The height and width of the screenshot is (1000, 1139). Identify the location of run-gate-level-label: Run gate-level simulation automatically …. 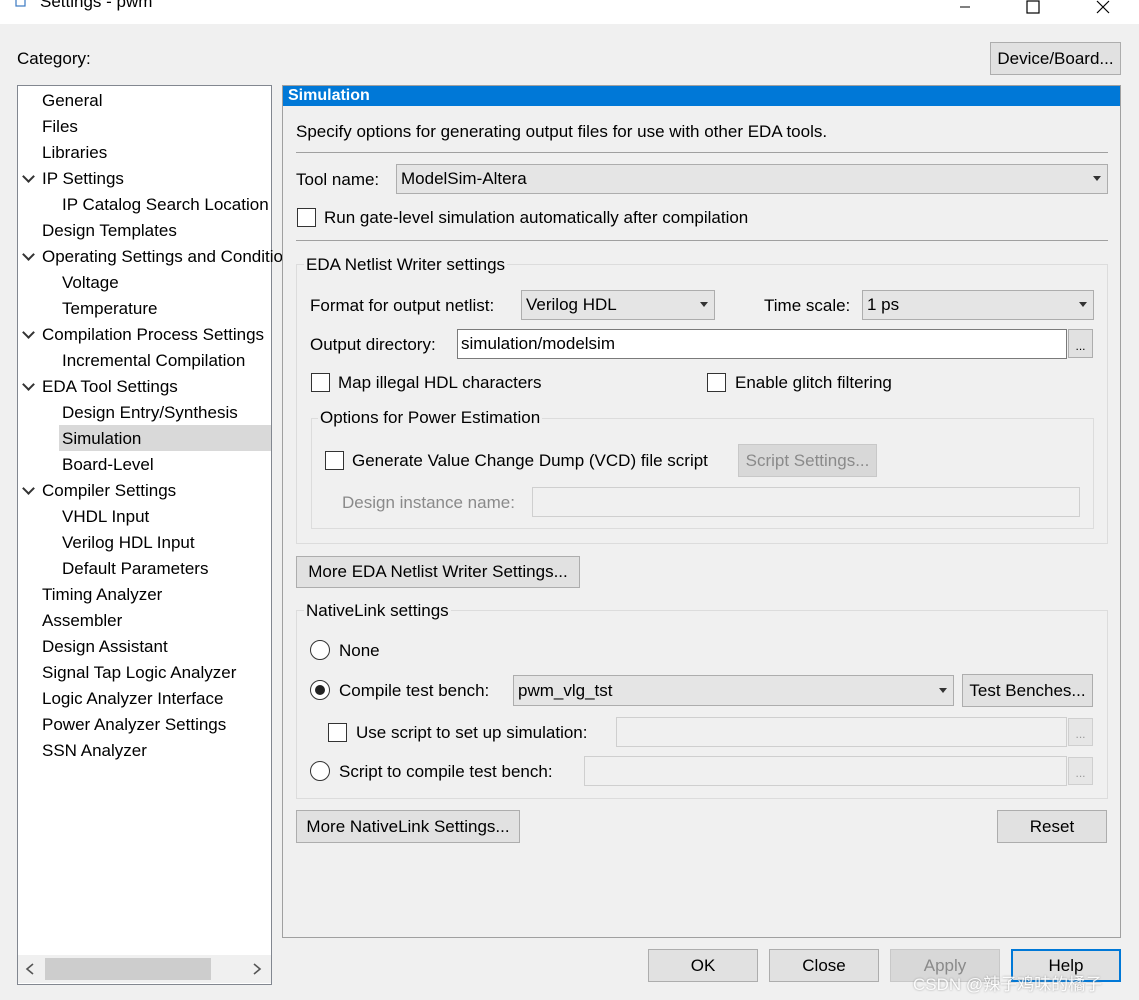
(536, 217).